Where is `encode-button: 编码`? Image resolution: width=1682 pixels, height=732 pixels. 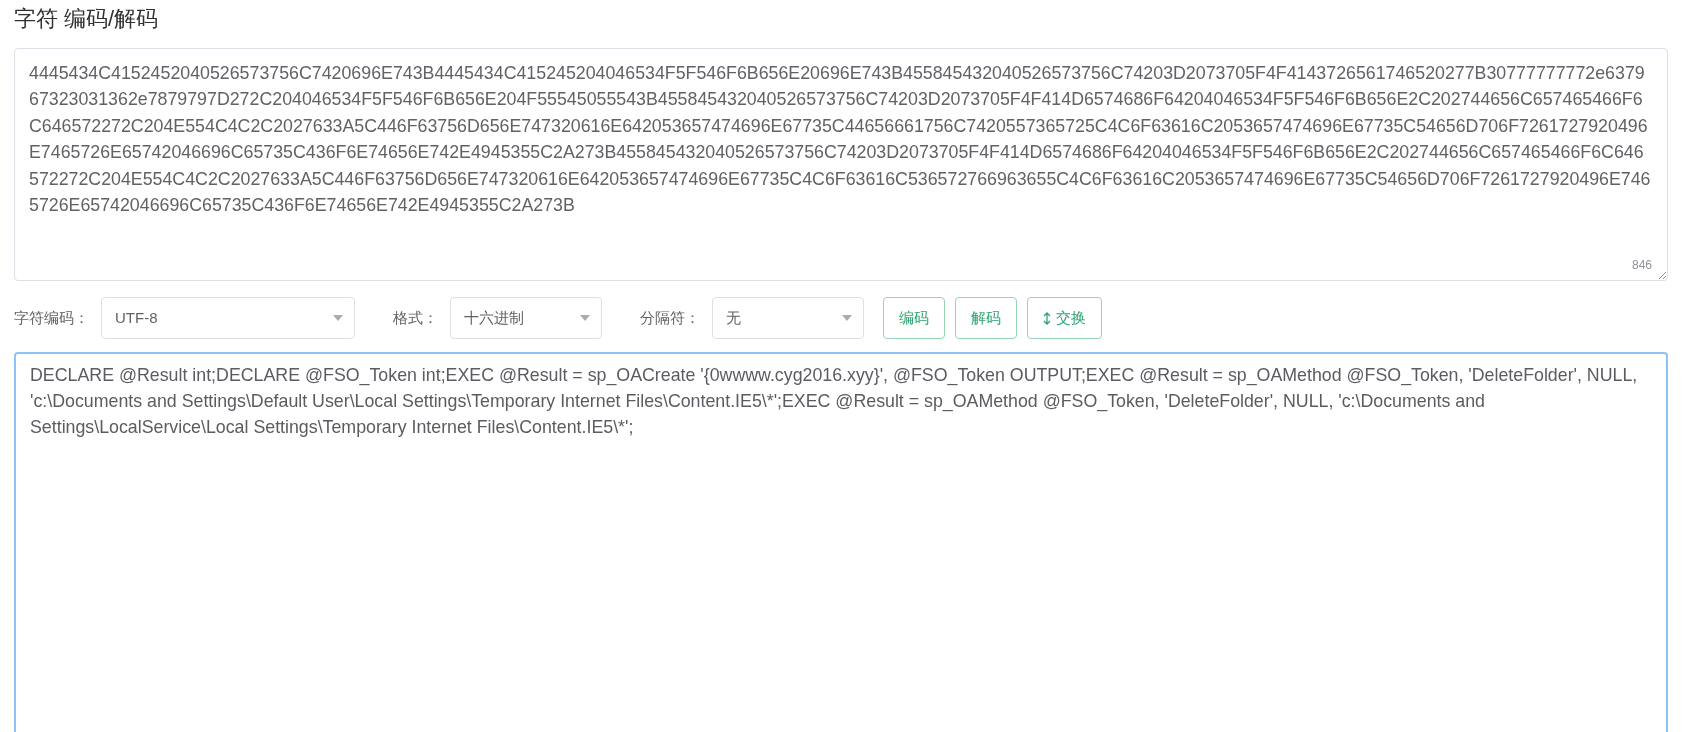
encode-button: 编码 is located at coordinates (914, 318).